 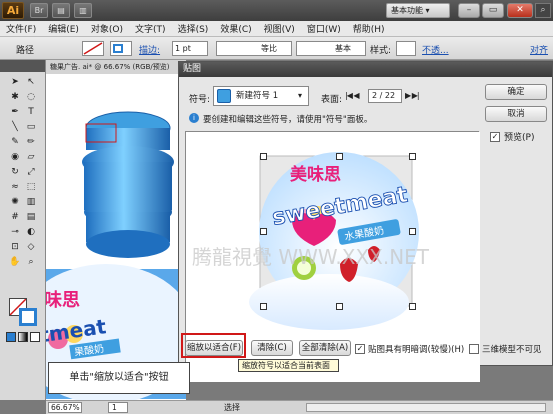 What do you see at coordinates (288, 365) in the screenshot?
I see `tooltip: 缩放符号以适合当前表面` at bounding box center [288, 365].